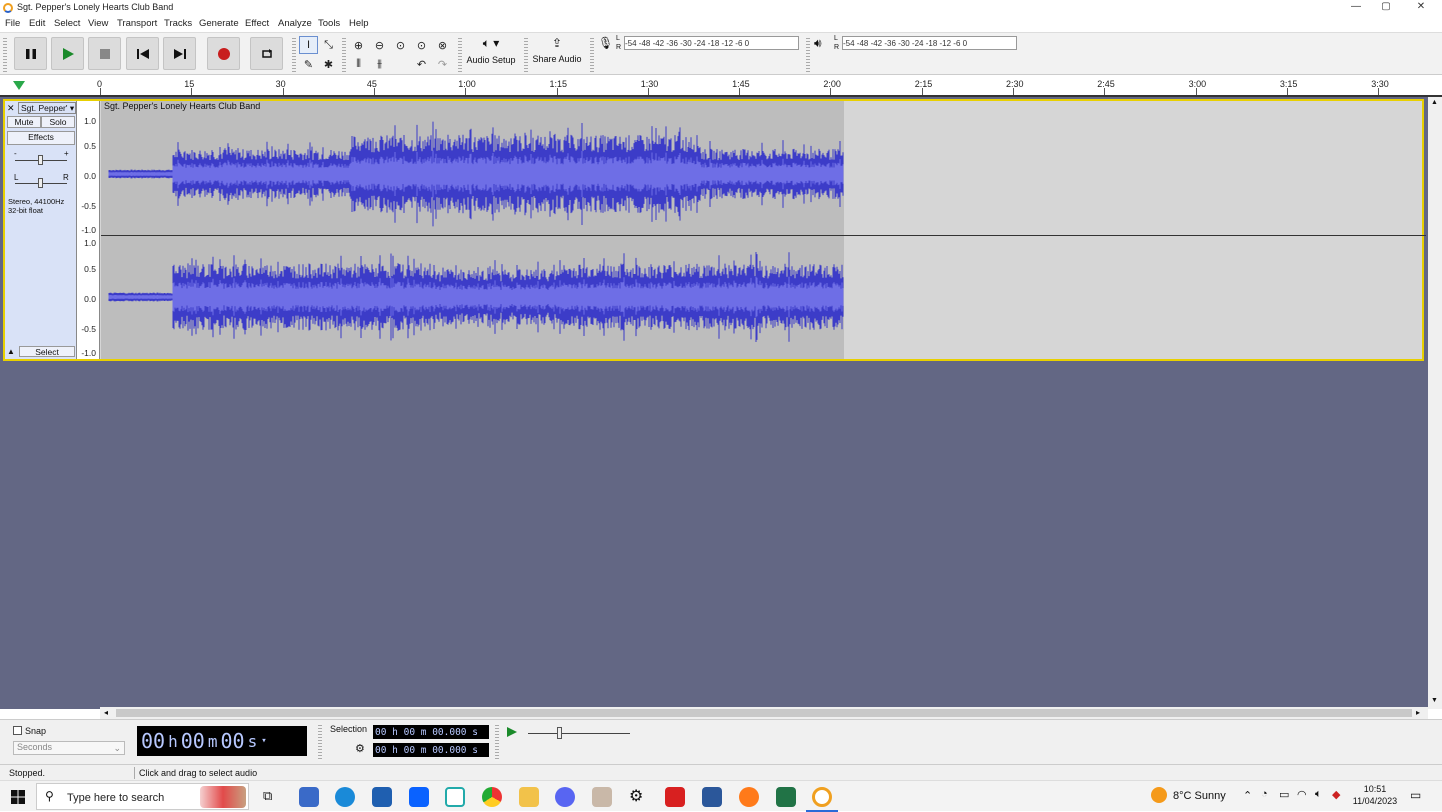 This screenshot has height=812, width=1442. What do you see at coordinates (142, 796) in the screenshot?
I see `taskbar-search-box: ⚲ Type here to search` at bounding box center [142, 796].